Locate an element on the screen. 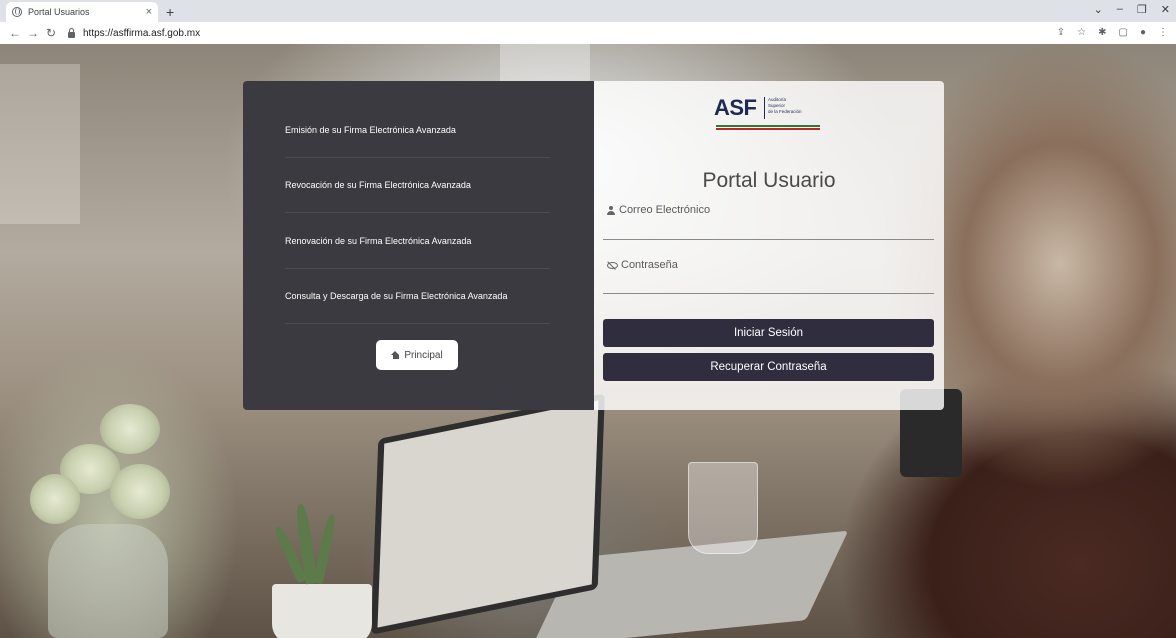 The image size is (1176, 638). recover-password-button: Recuperar Contraseña is located at coordinates (768, 367).